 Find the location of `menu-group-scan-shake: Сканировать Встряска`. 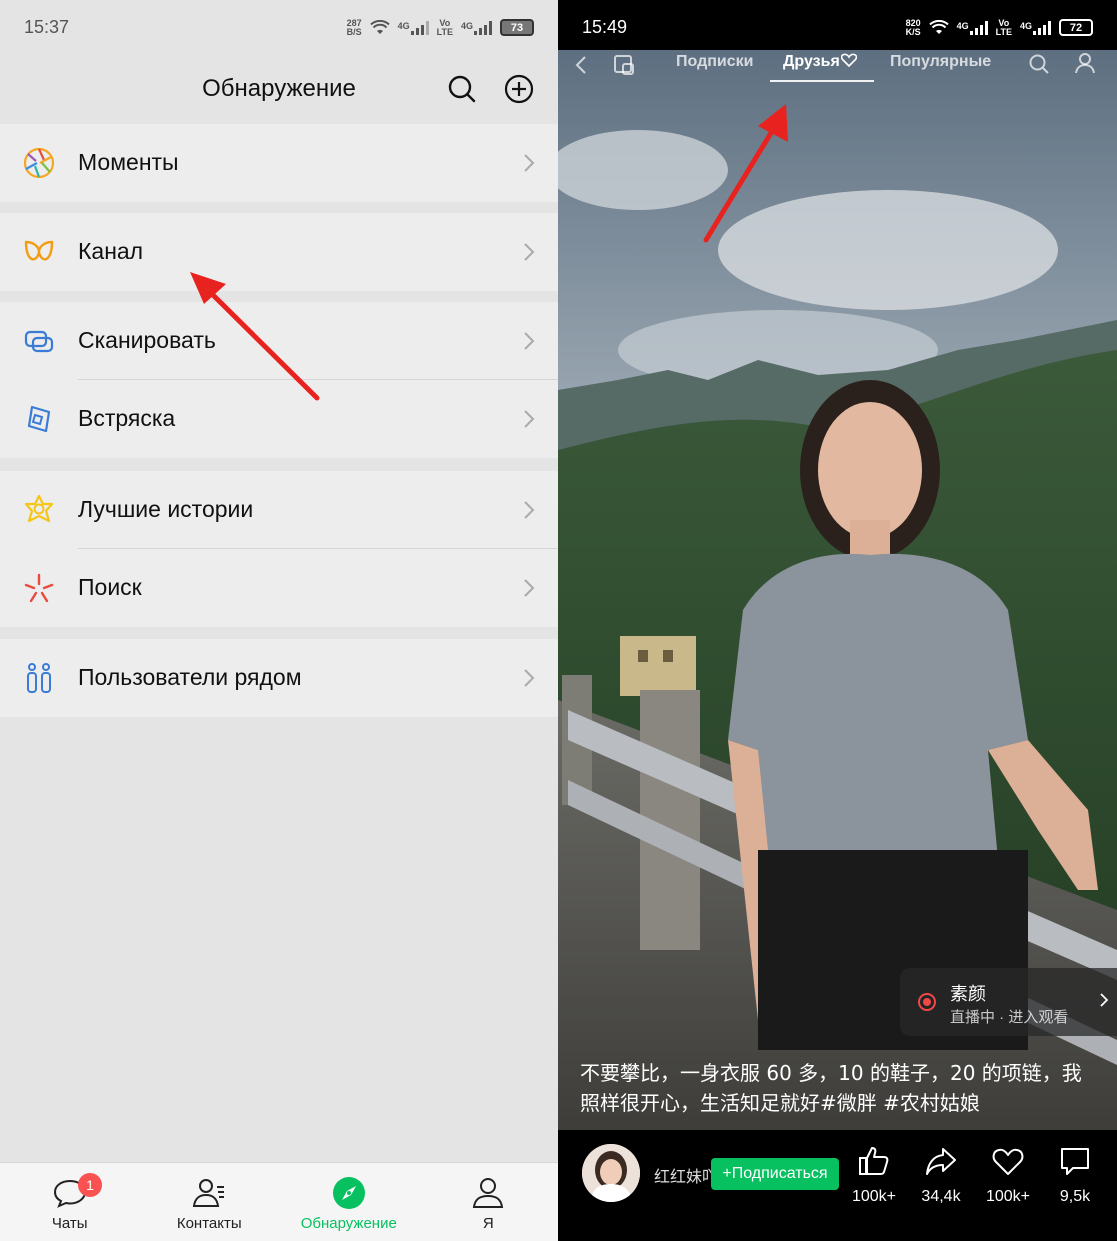

menu-group-scan-shake: Сканировать Встряска is located at coordinates (279, 380).